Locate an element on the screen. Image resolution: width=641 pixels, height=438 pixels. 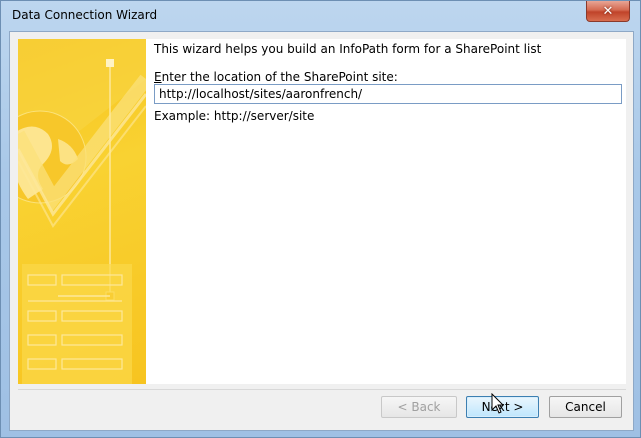
back-button: < Back is located at coordinates (419, 407).